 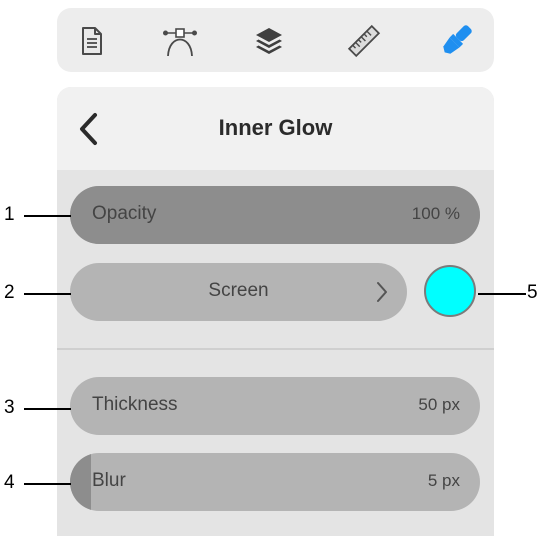 What do you see at coordinates (364, 41) in the screenshot?
I see `ruler-icon` at bounding box center [364, 41].